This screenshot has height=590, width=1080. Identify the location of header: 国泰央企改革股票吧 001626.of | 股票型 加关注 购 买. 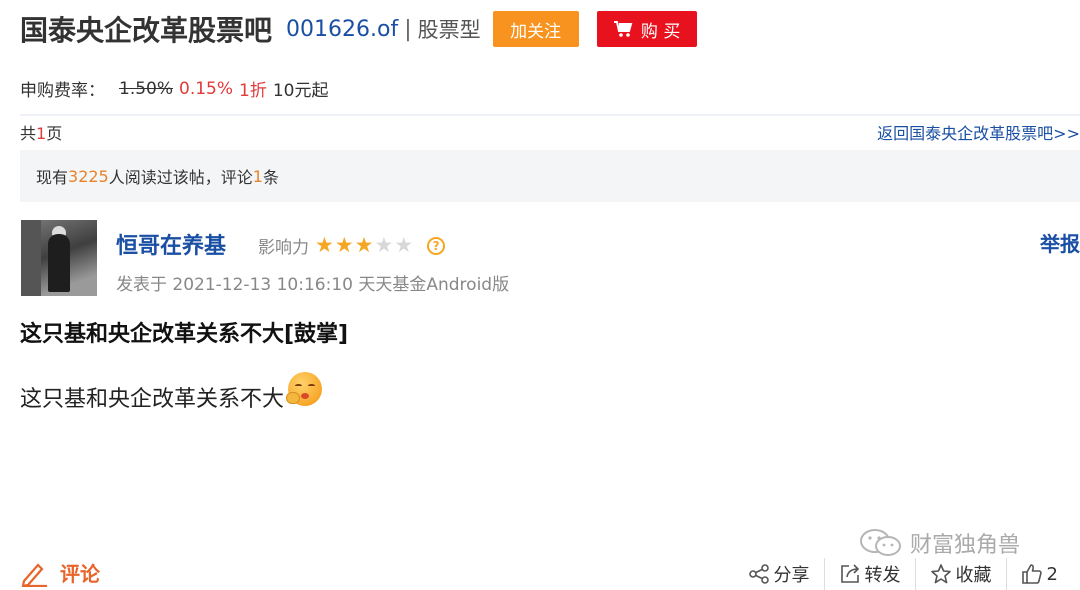
(358, 29).